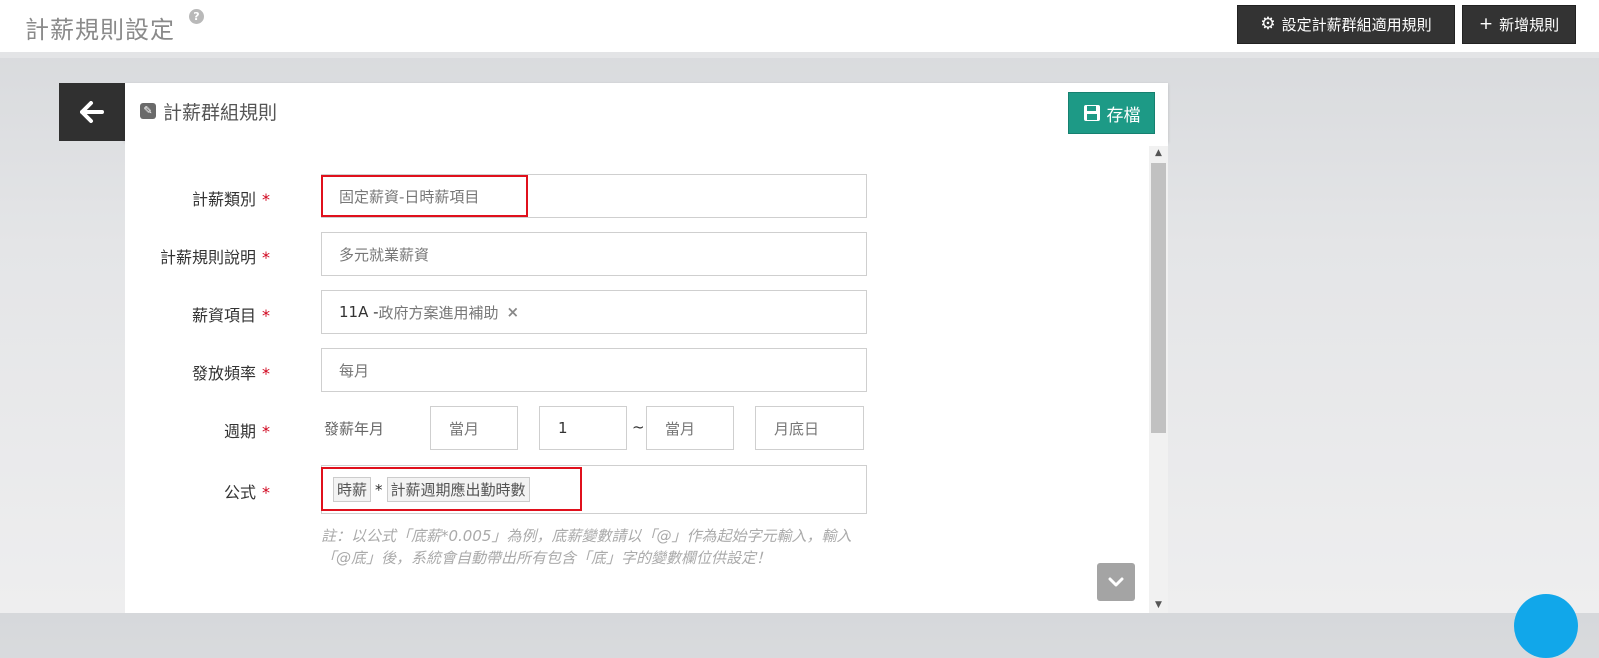 Image resolution: width=1599 pixels, height=658 pixels. Describe the element at coordinates (809, 428) in the screenshot. I see `period-end-day: 月底日` at that location.